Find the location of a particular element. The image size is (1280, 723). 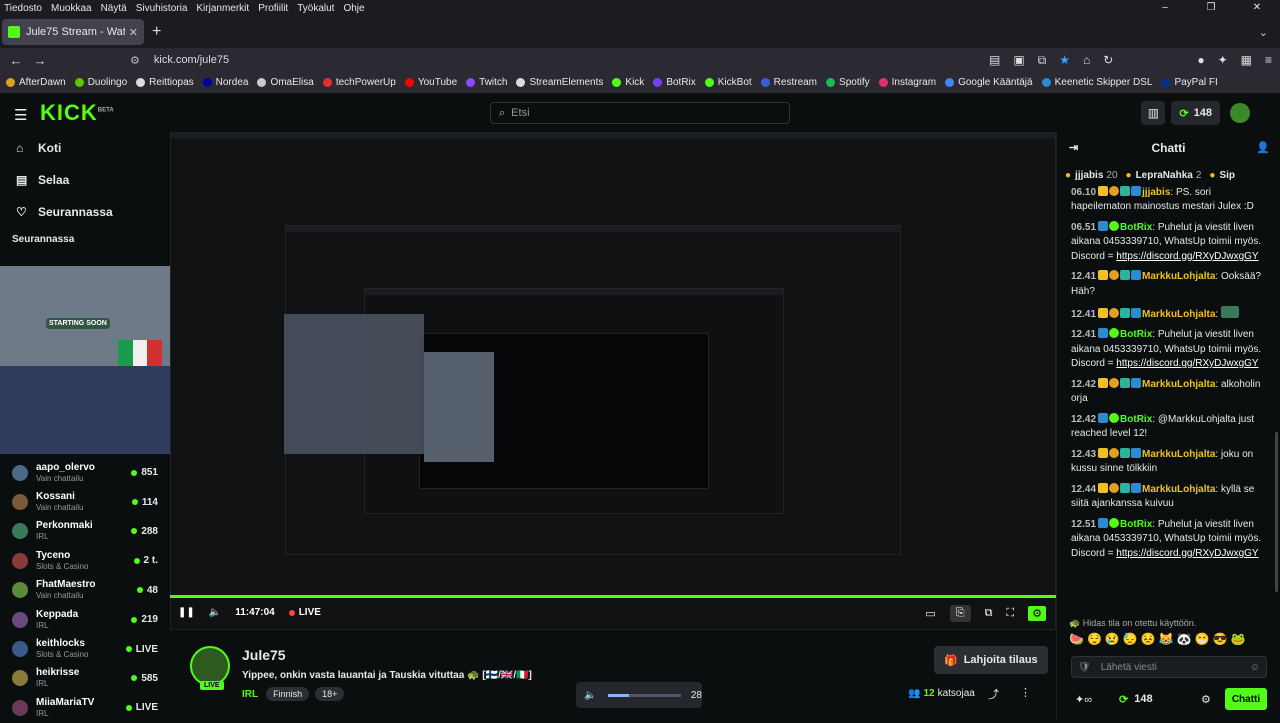

collapse-chat-icon: ⇥ is located at coordinates (1073, 147).